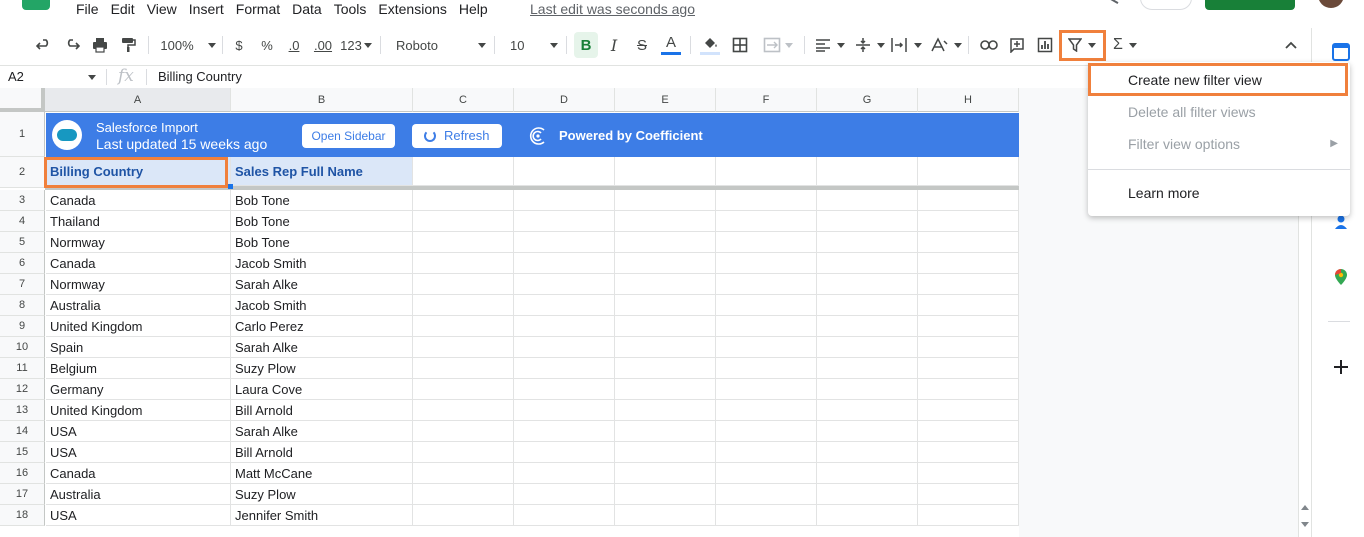 Image resolution: width=1364 pixels, height=537 pixels. What do you see at coordinates (138, 431) in the screenshot?
I see `billing-country-cell: USA` at bounding box center [138, 431].